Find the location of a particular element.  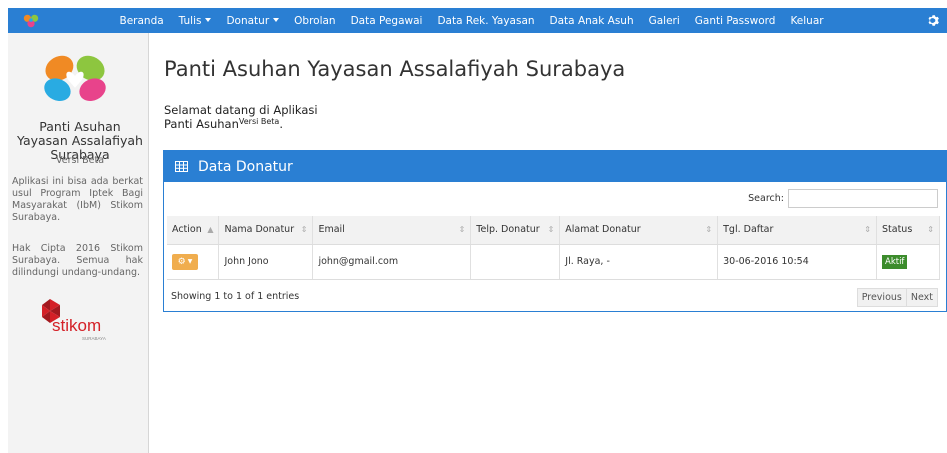

nav-item-data-rek-yayasan: Data Rek. Yayasan is located at coordinates (486, 21).